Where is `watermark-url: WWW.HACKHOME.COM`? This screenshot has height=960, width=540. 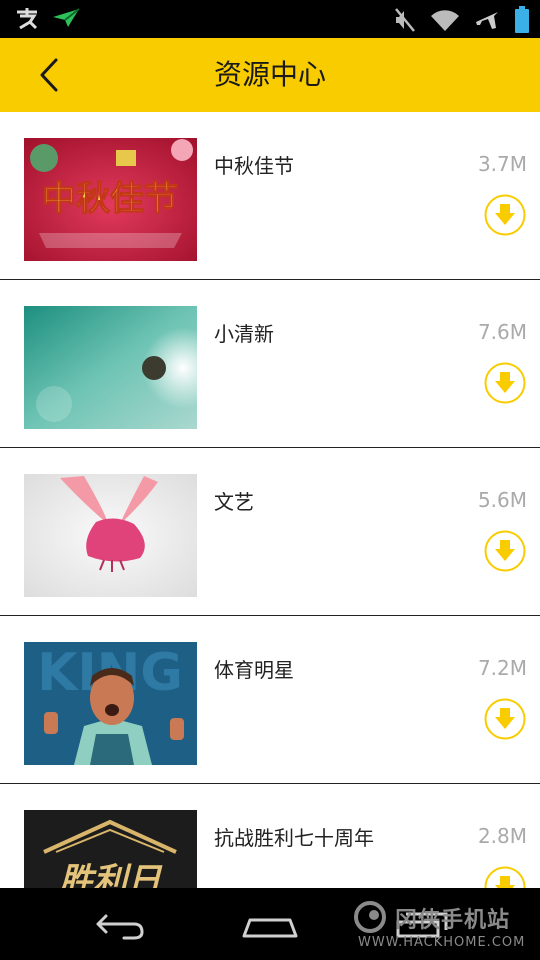
watermark-url: WWW.HACKHOME.COM is located at coordinates (442, 942).